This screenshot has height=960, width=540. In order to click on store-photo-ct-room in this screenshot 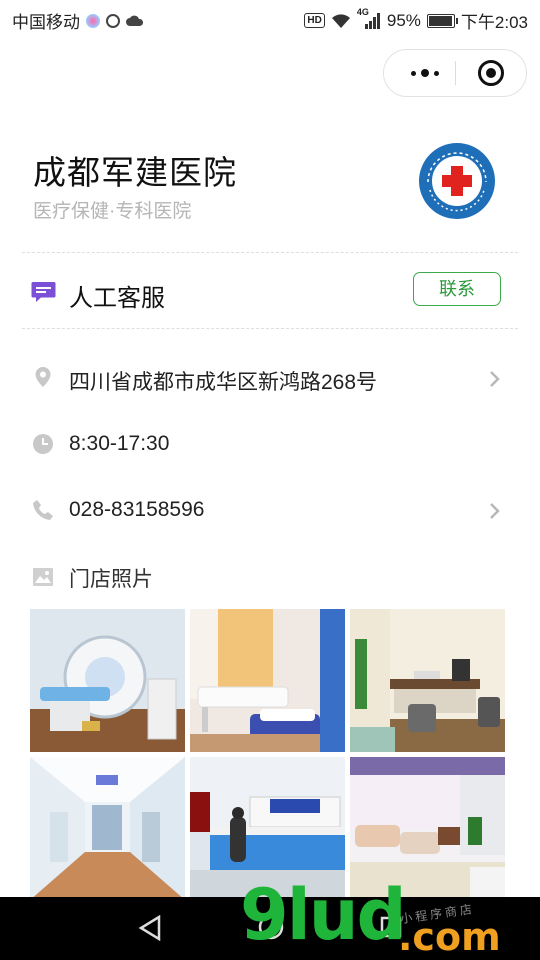, I will do `click(107, 680)`.